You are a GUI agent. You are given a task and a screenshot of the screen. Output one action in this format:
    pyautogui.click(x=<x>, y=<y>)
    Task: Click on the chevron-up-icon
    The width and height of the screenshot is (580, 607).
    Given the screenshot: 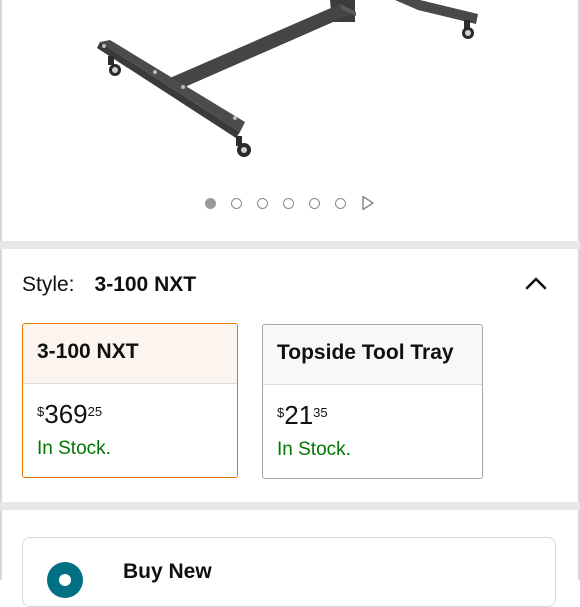 What is the action you would take?
    pyautogui.click(x=536, y=283)
    